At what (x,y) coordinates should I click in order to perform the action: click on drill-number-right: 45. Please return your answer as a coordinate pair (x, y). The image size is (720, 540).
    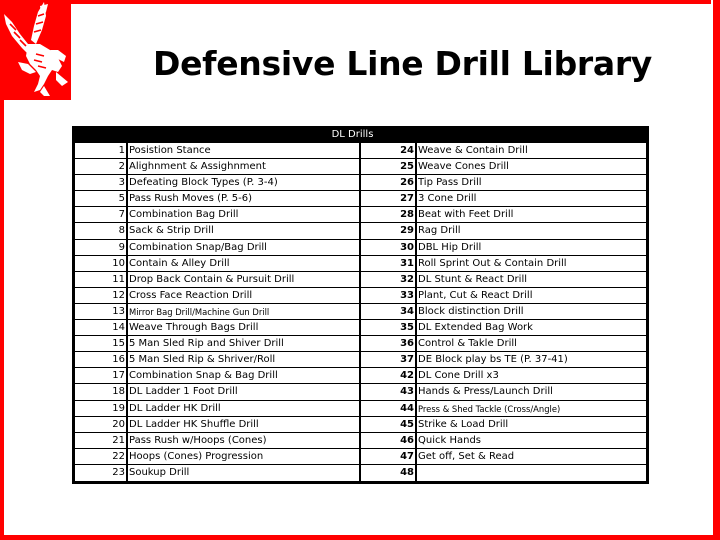
    Looking at the image, I should click on (389, 424).